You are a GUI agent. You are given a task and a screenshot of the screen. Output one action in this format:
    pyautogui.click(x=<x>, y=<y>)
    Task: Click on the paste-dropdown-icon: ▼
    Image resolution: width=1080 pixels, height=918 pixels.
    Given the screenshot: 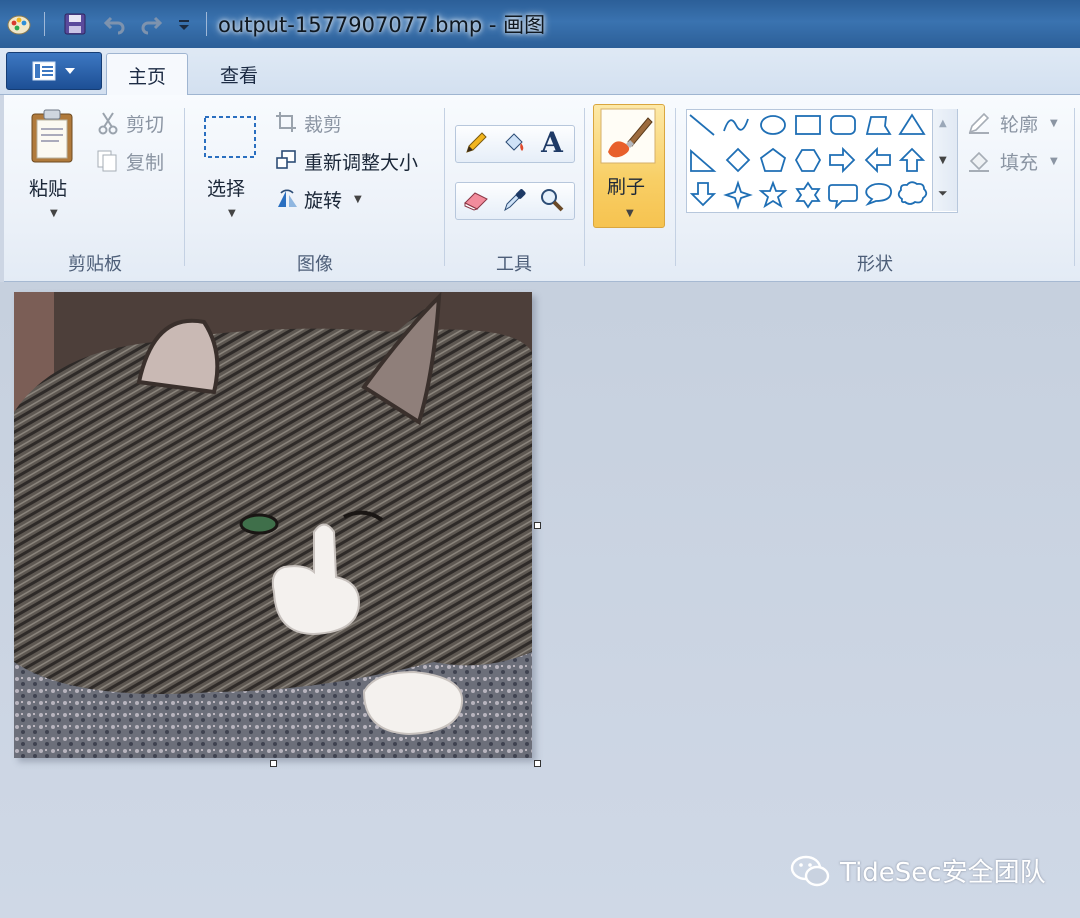 What is the action you would take?
    pyautogui.click(x=54, y=213)
    